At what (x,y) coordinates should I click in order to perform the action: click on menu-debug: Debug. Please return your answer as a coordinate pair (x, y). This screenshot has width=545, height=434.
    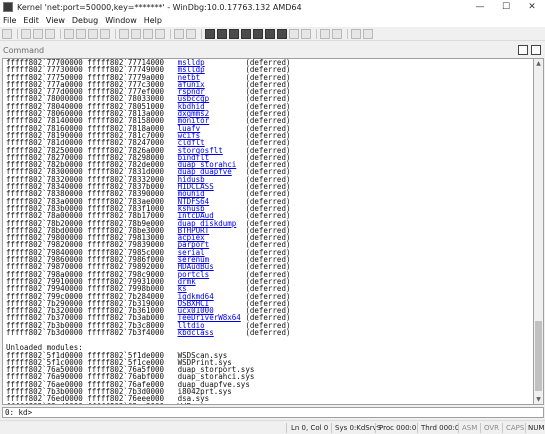
    Looking at the image, I should click on (85, 20).